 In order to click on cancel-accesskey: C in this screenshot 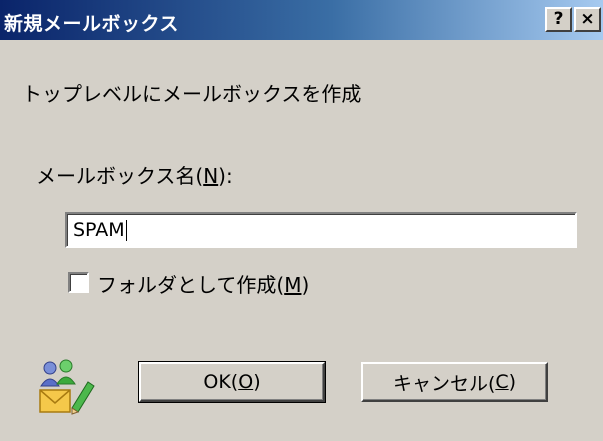, I will do `click(502, 382)`.